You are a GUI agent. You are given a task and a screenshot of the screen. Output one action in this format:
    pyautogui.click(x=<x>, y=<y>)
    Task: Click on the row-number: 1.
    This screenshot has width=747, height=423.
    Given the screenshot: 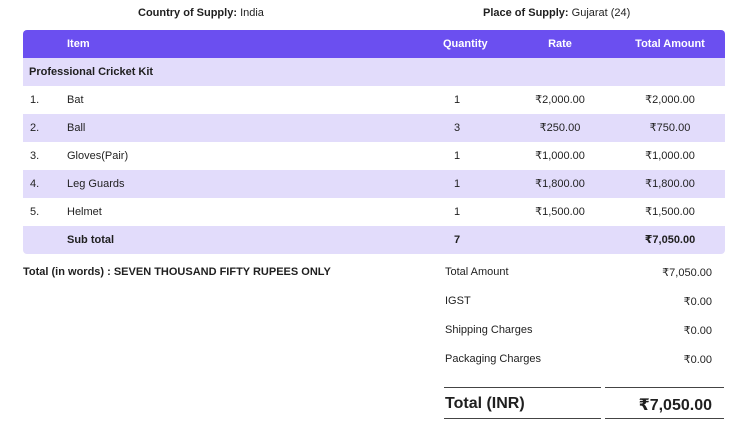 What is the action you would take?
    pyautogui.click(x=35, y=100)
    